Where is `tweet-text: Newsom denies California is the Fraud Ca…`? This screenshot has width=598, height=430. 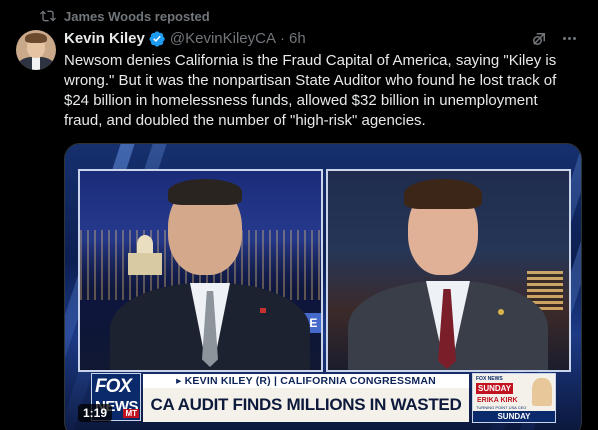 tweet-text: Newsom denies California is the Fraud Ca… is located at coordinates (310, 90).